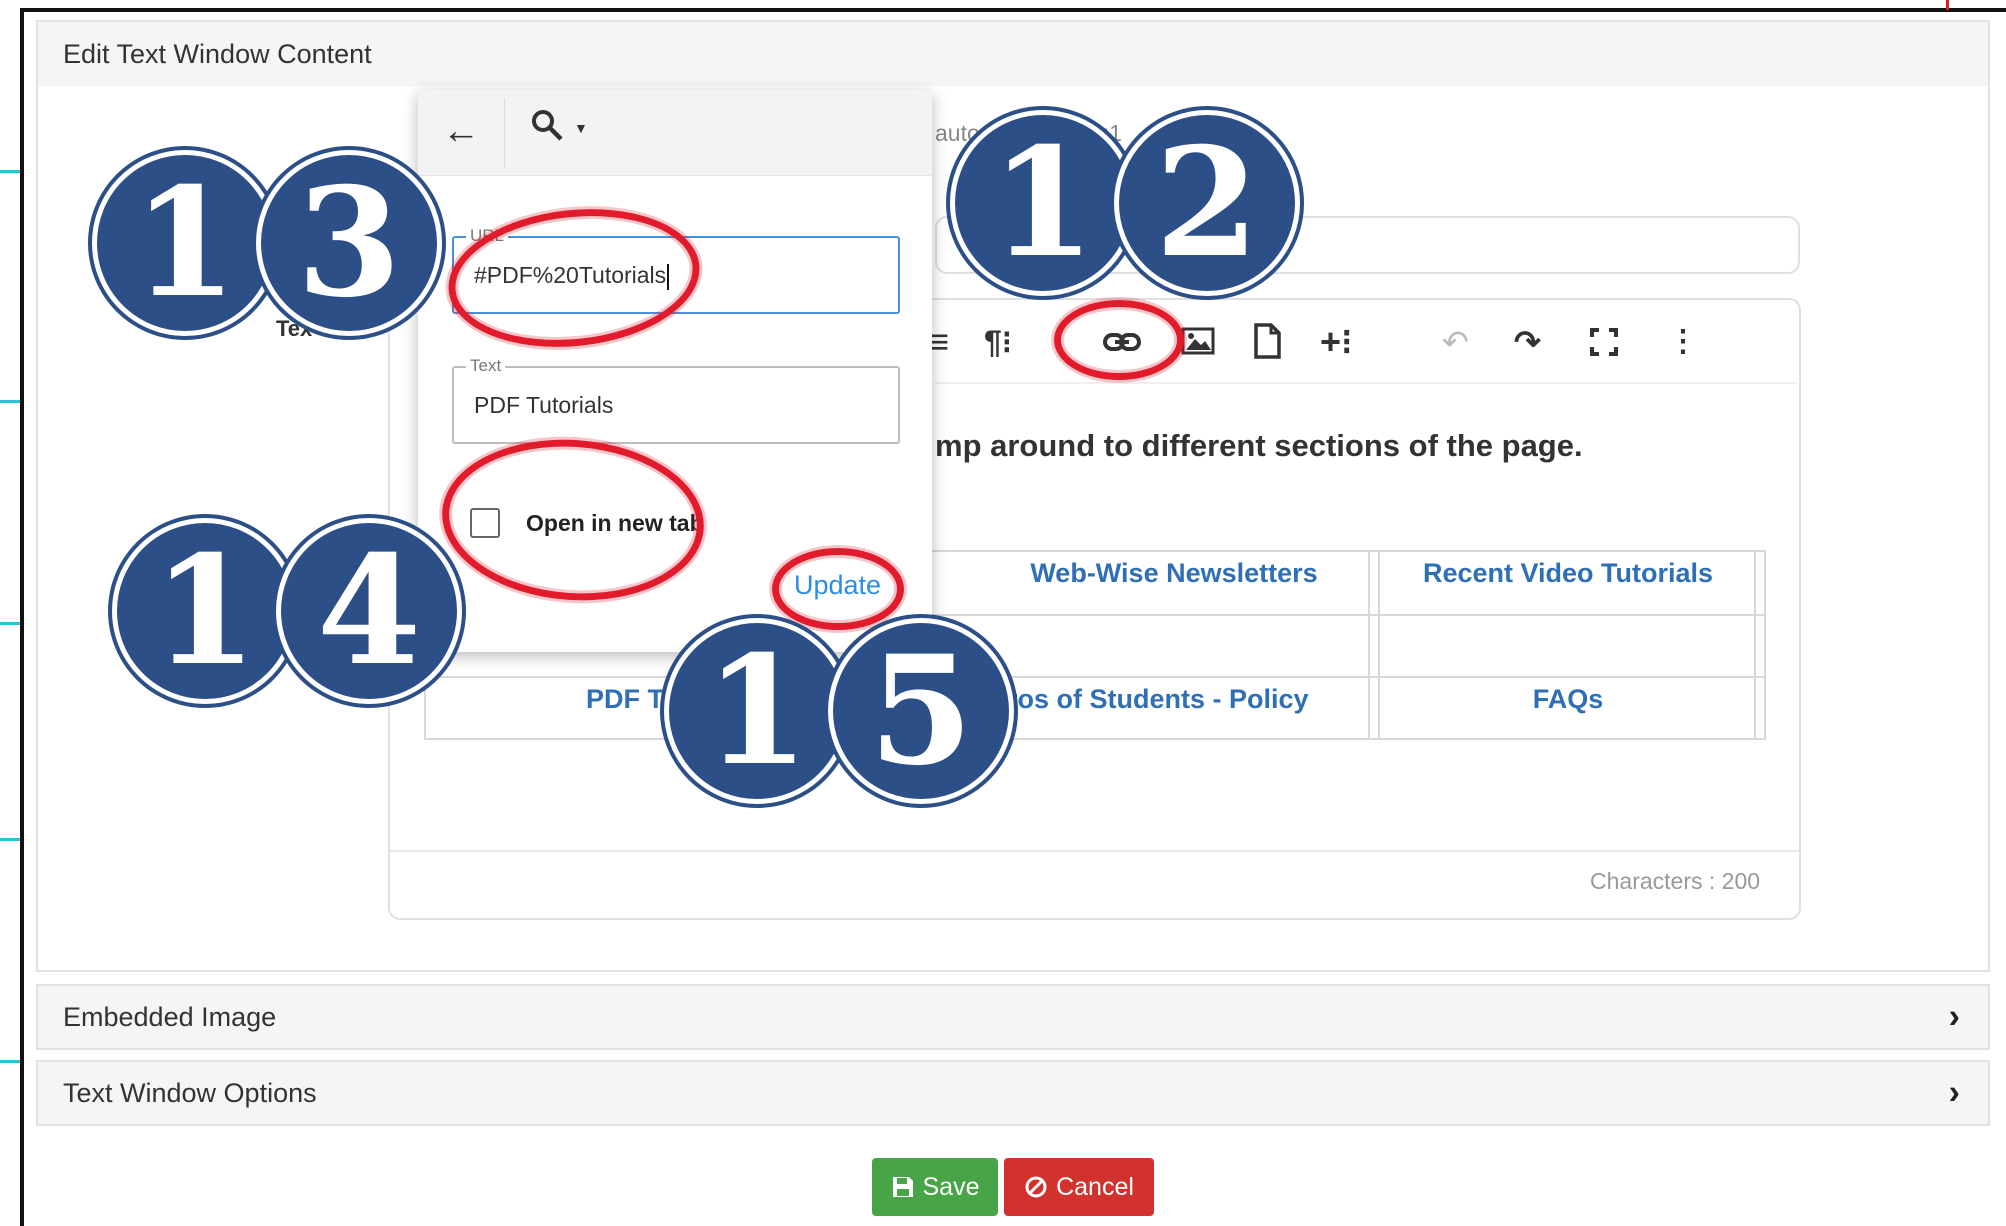 The width and height of the screenshot is (2006, 1226). Describe the element at coordinates (1683, 342) in the screenshot. I see `more-icon: ⋮` at that location.